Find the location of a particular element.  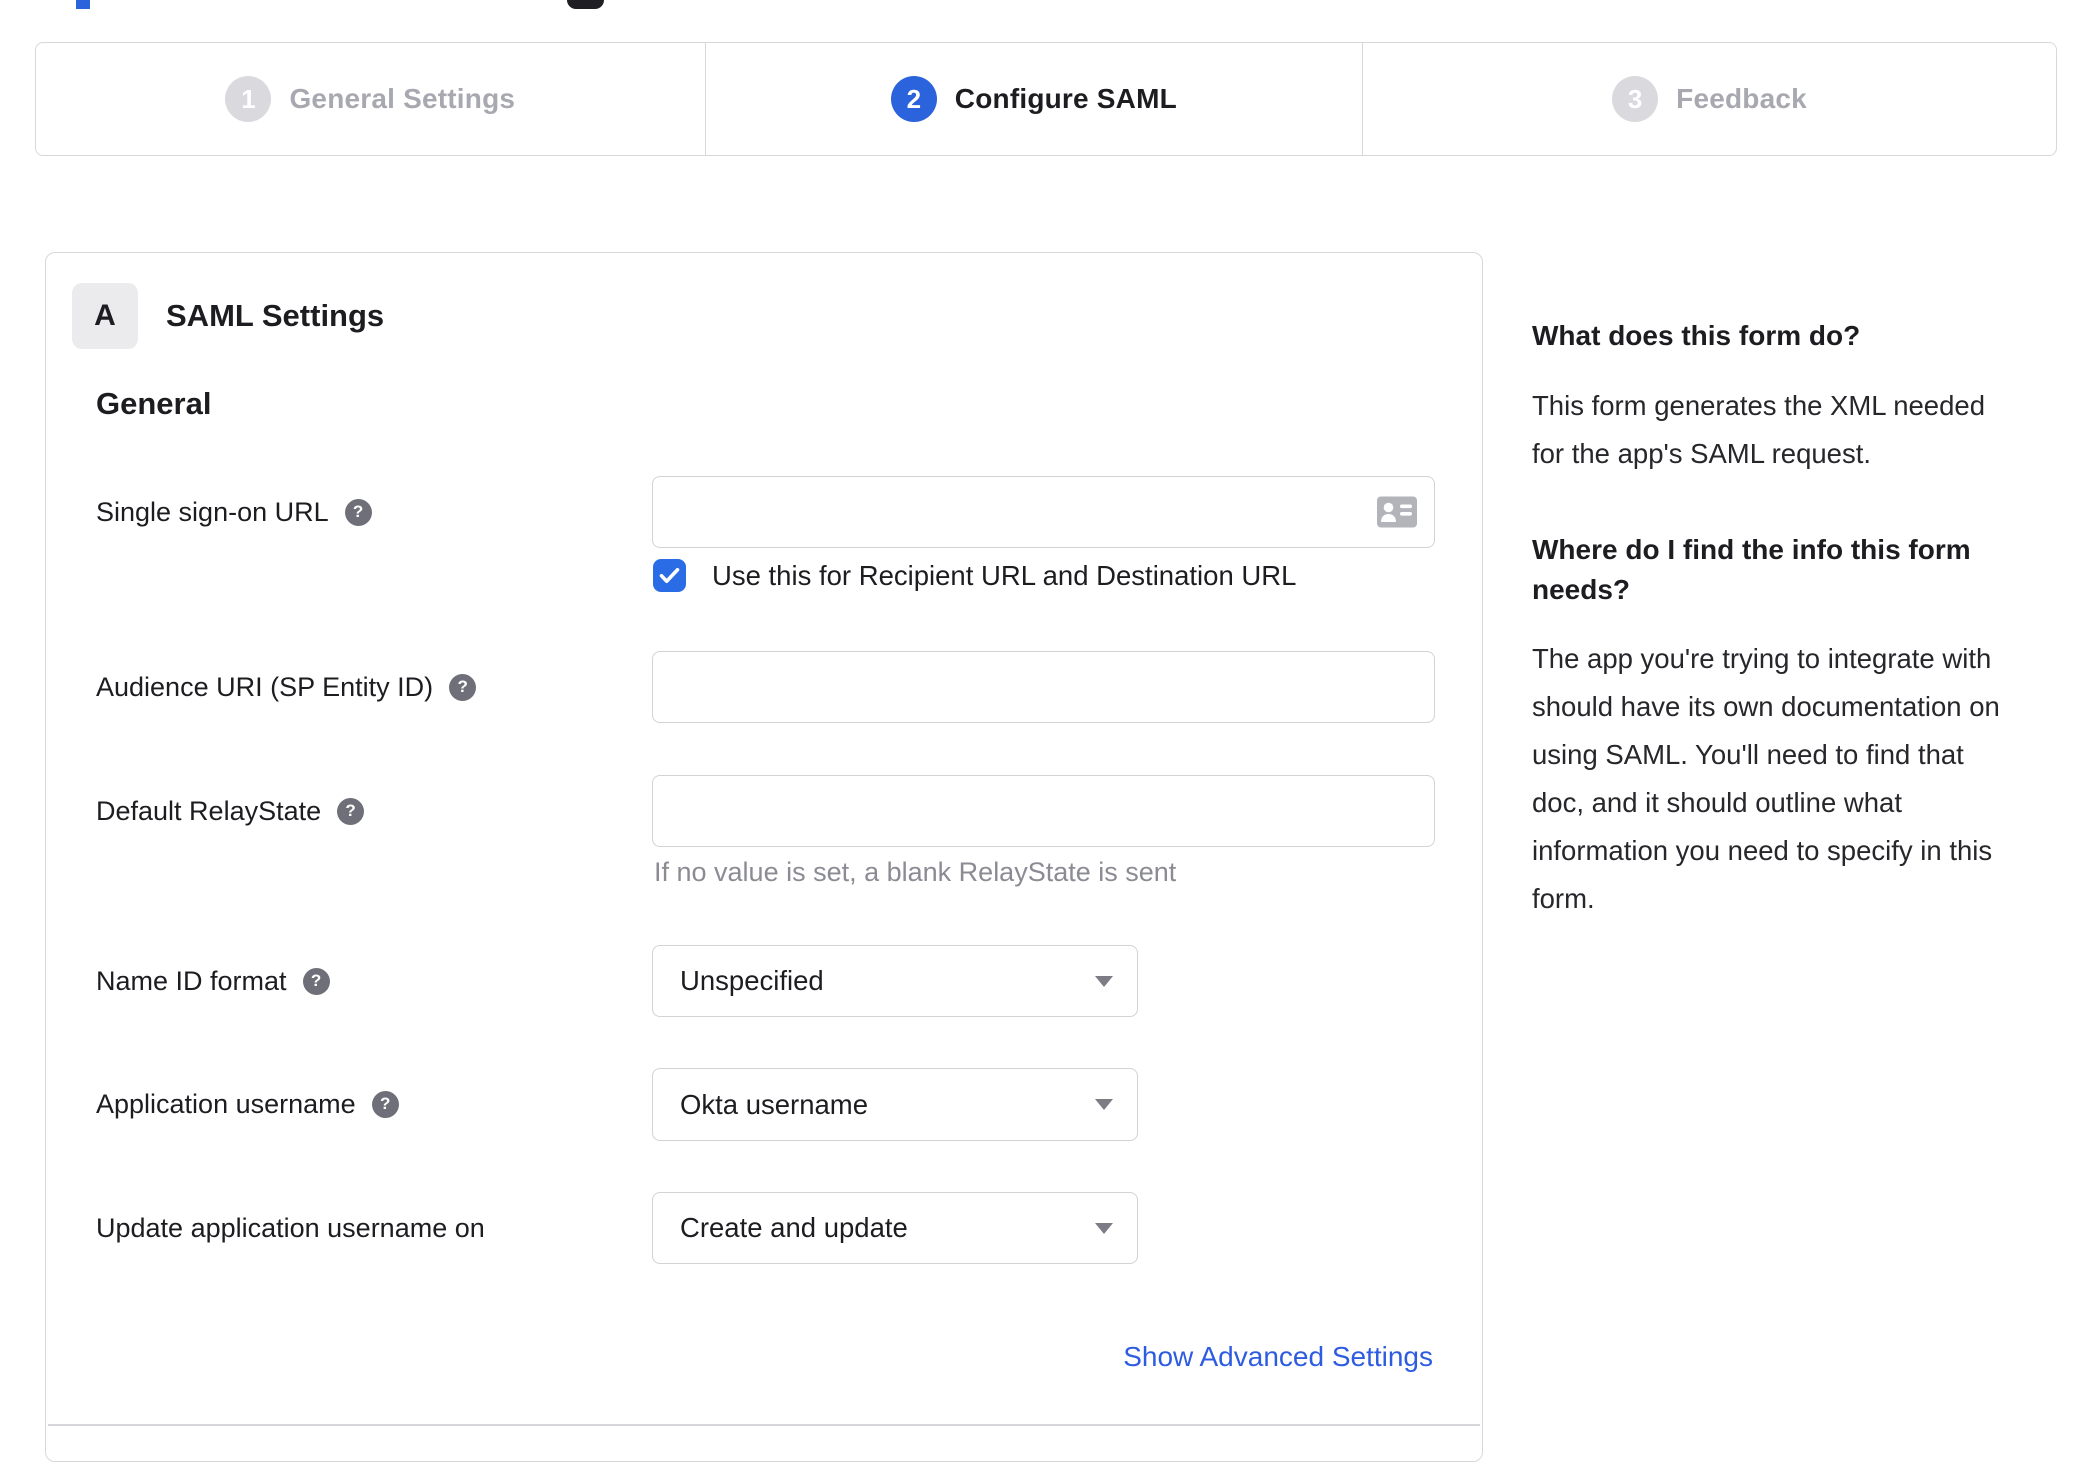

audience-uri-label: Audience URI (SP Entity ID) ? is located at coordinates (286, 687).